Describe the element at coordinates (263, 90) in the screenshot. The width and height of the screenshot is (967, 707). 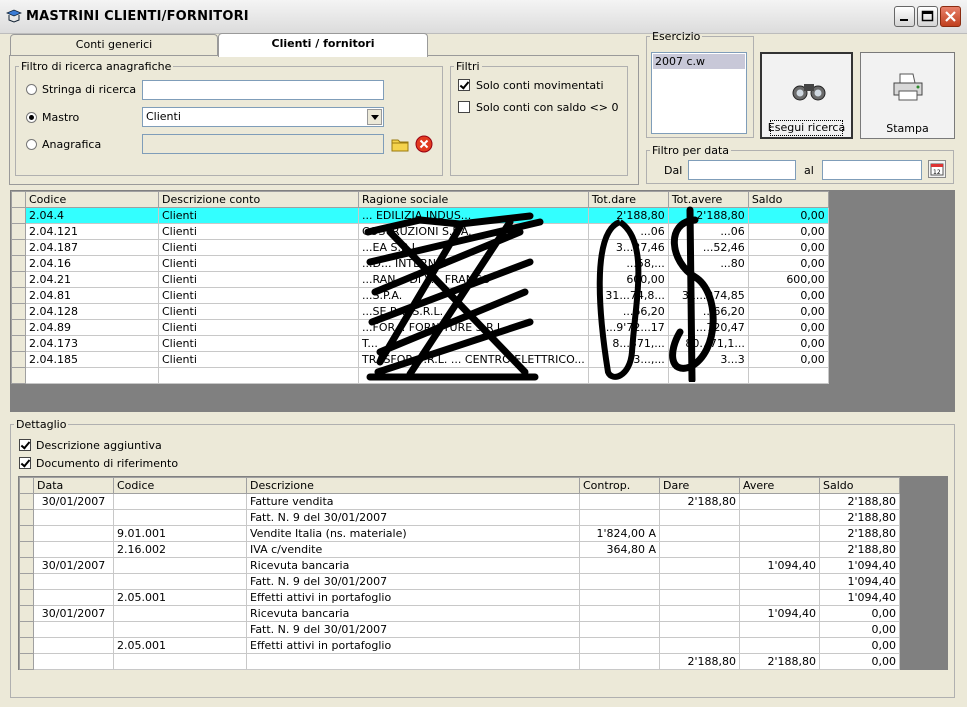
I see `stringa-input` at that location.